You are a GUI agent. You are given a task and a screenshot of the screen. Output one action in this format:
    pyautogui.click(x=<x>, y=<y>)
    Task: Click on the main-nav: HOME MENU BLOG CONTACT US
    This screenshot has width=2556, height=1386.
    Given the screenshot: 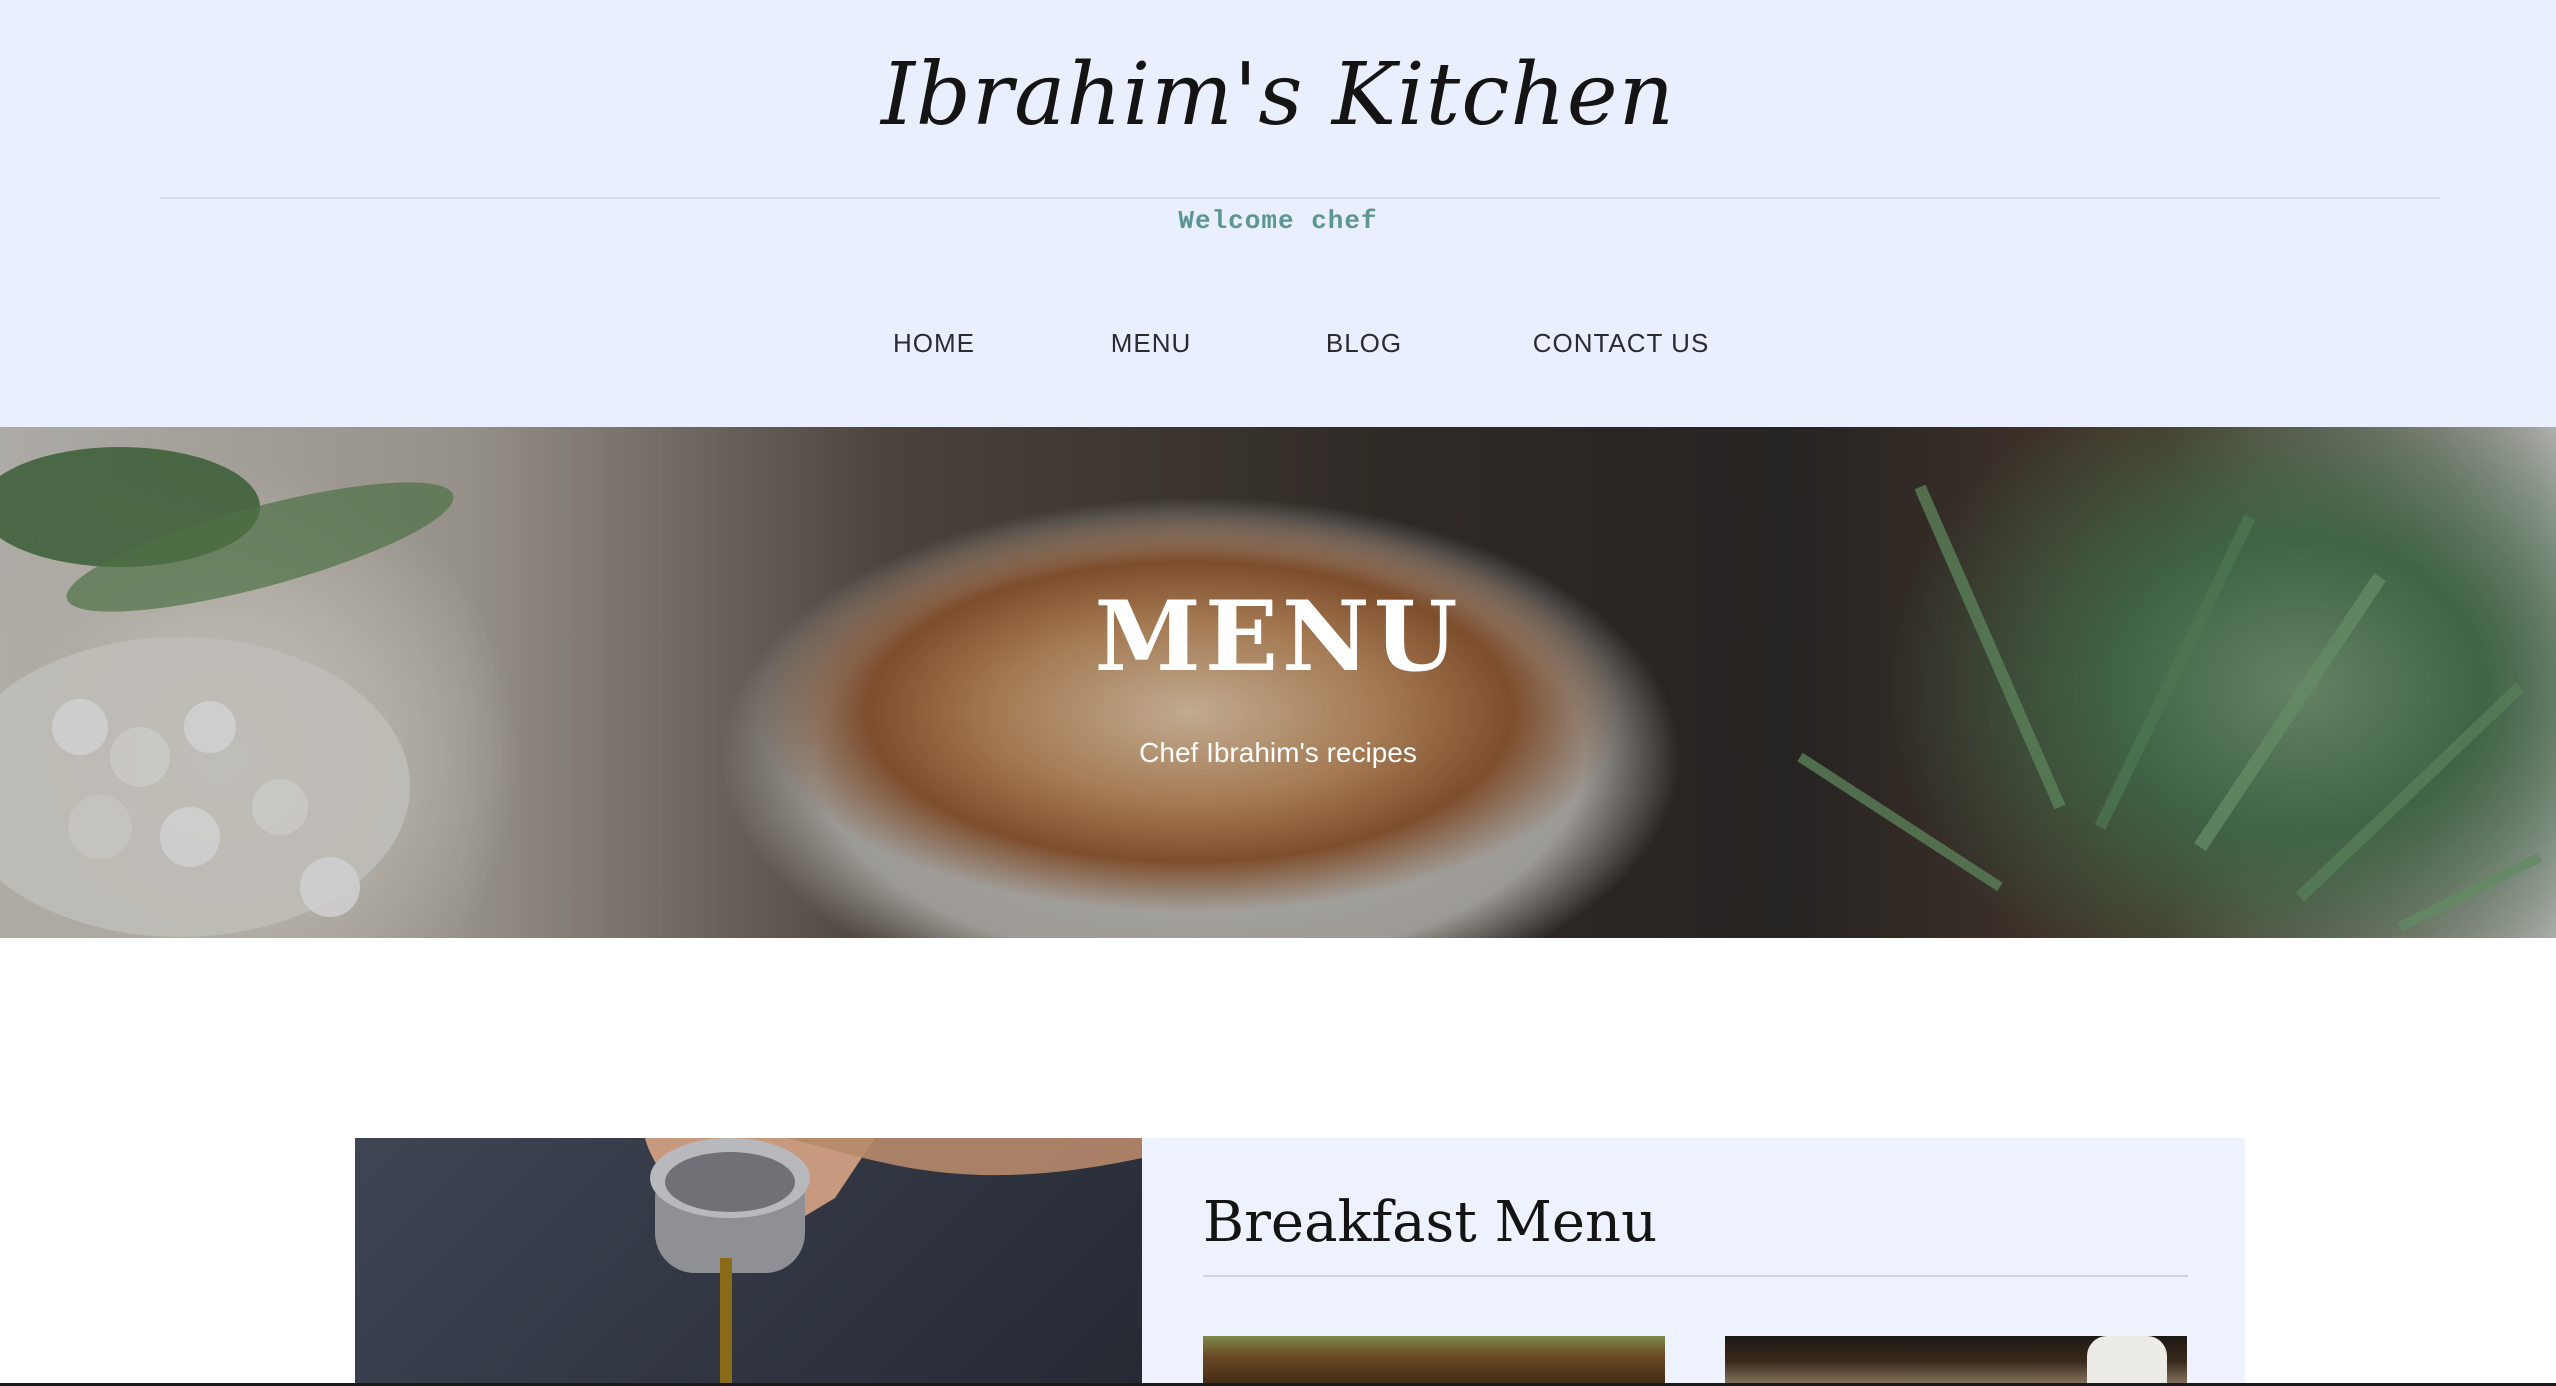 What is the action you would take?
    pyautogui.click(x=1278, y=348)
    